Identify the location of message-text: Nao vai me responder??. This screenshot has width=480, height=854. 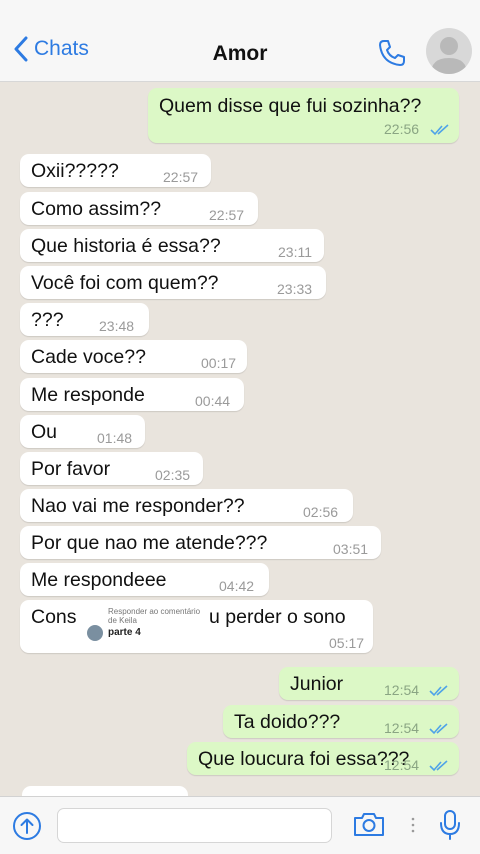
(138, 506).